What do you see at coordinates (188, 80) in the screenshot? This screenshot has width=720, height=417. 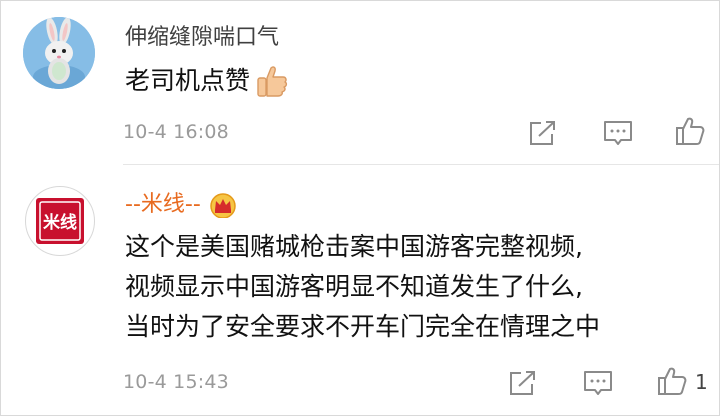 I see `comment-text-body: 老司机点赞` at bounding box center [188, 80].